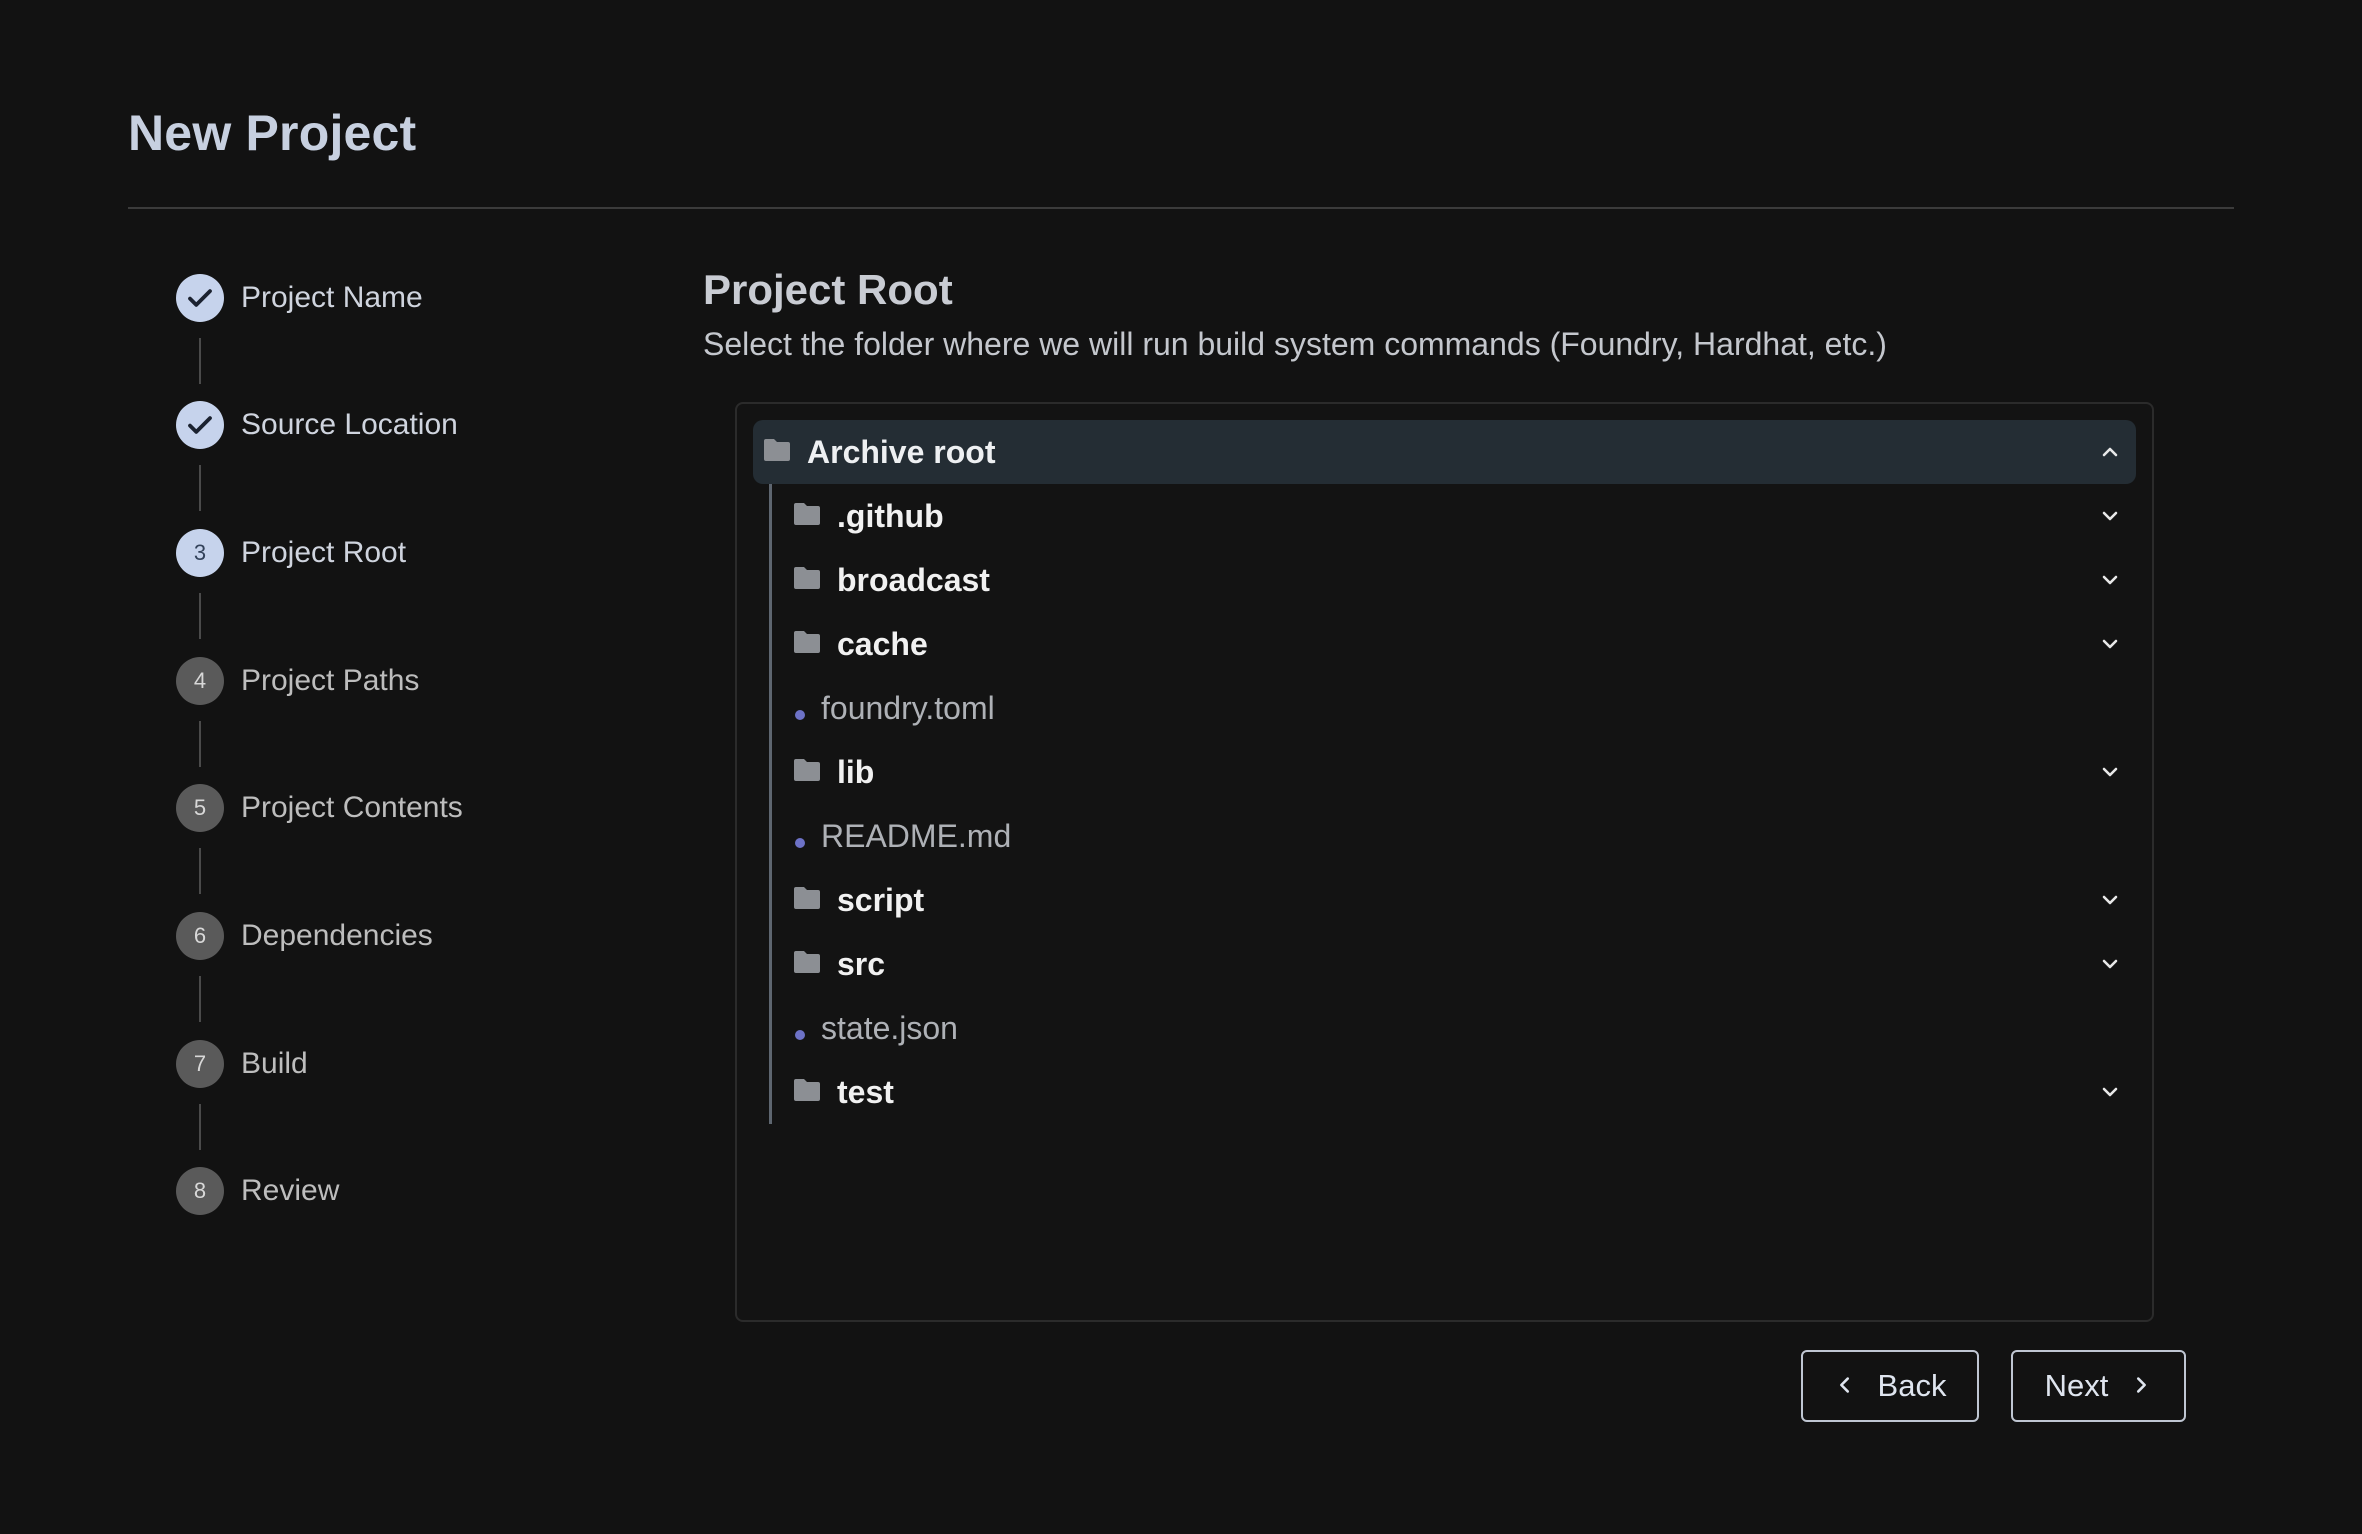 The width and height of the screenshot is (2362, 1534). I want to click on step-number: 5, so click(200, 808).